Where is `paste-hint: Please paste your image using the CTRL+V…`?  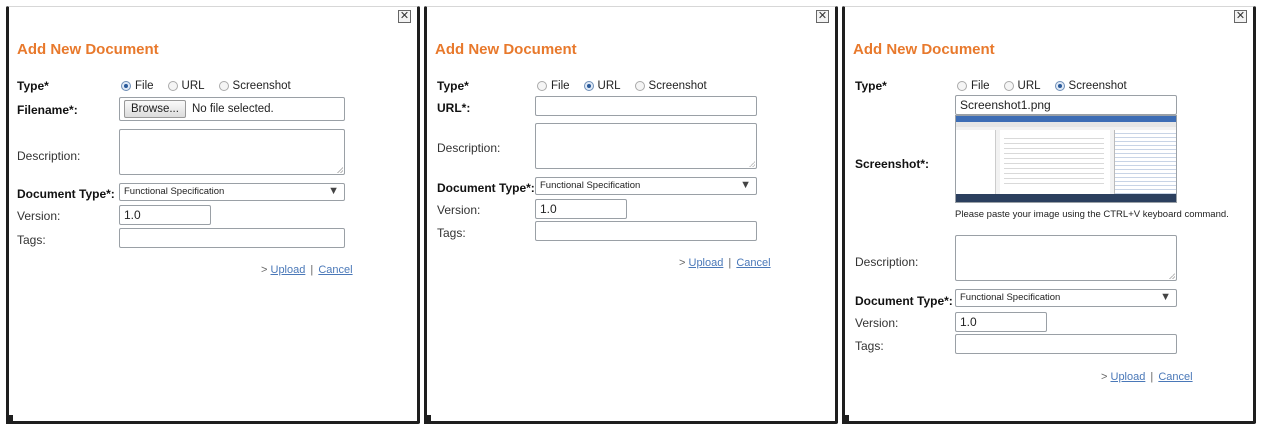 paste-hint: Please paste your image using the CTRL+V… is located at coordinates (1092, 214).